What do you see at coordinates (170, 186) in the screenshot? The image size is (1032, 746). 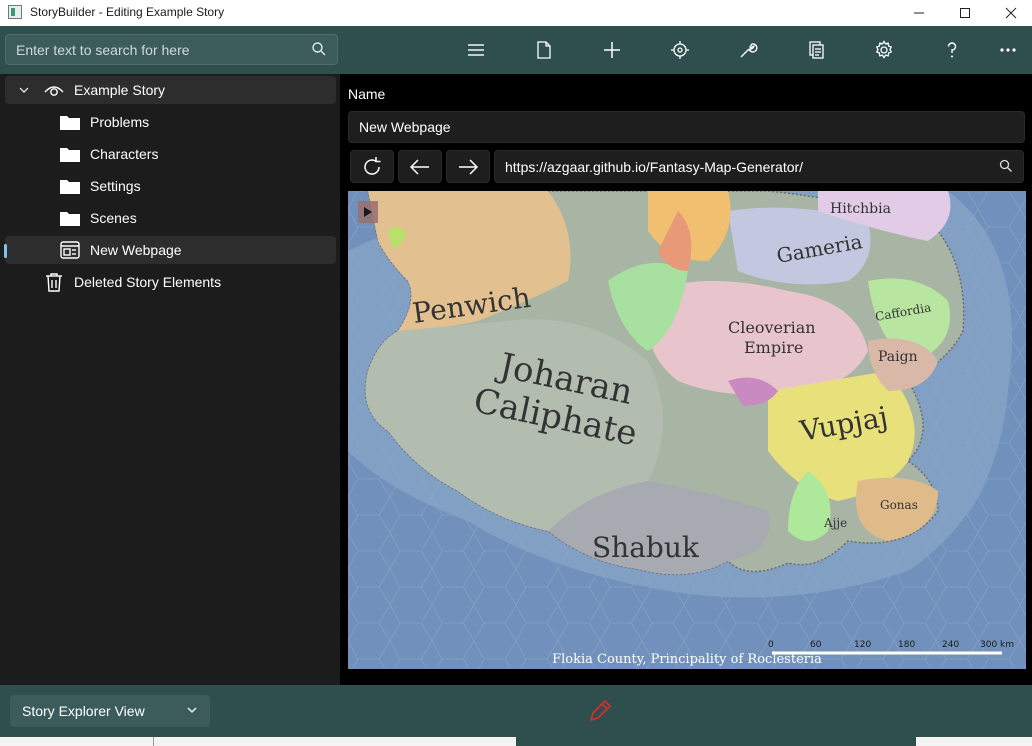 I see `tree-node-settings: Settings` at bounding box center [170, 186].